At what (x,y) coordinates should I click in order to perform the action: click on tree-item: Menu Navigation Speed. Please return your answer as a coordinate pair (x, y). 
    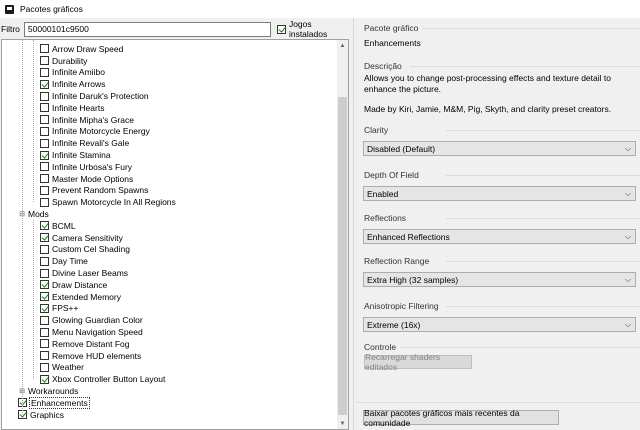
    Looking at the image, I should click on (91, 332).